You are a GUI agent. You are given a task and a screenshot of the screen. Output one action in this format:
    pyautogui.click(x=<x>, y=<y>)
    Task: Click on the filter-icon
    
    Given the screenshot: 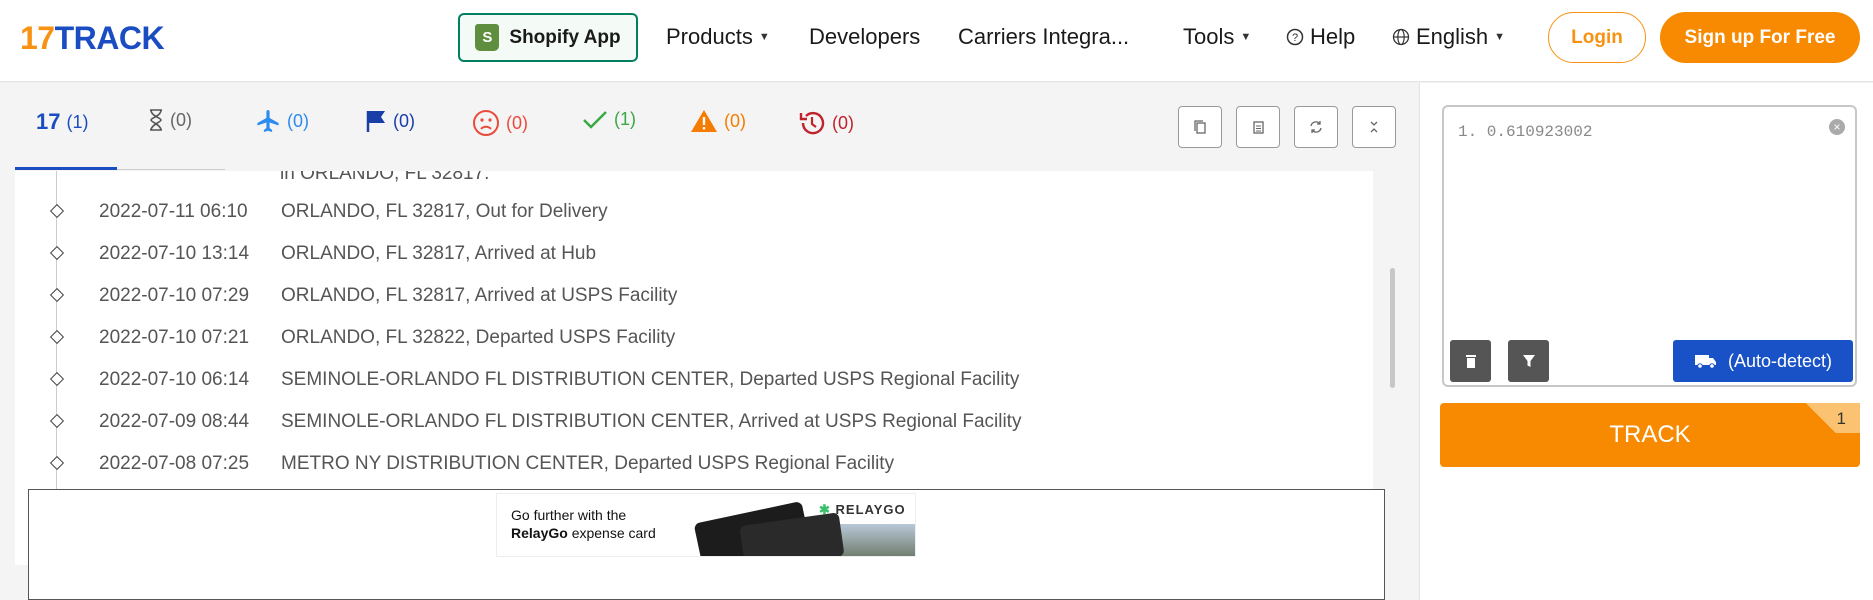 What is the action you would take?
    pyautogui.click(x=1528, y=361)
    